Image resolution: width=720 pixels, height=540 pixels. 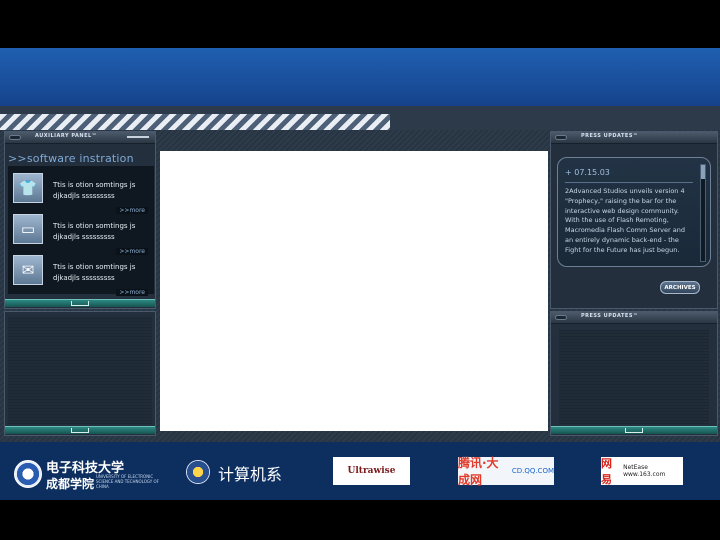 What do you see at coordinates (71, 158) in the screenshot?
I see `aux-section-title: >>software instration` at bounding box center [71, 158].